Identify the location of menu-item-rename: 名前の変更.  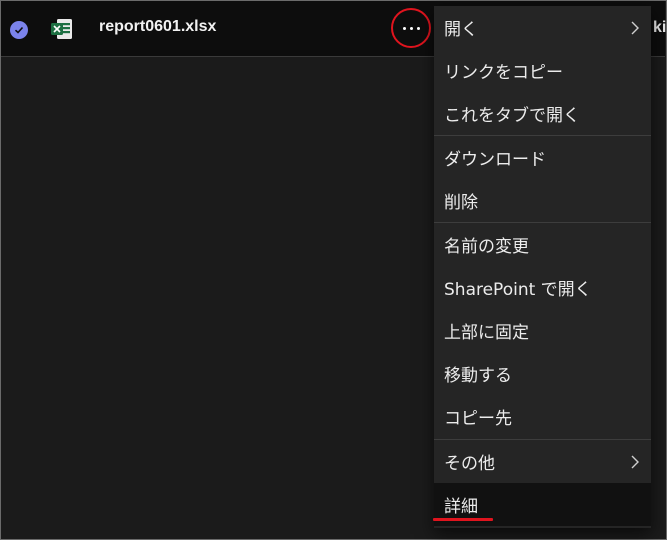
(542, 244).